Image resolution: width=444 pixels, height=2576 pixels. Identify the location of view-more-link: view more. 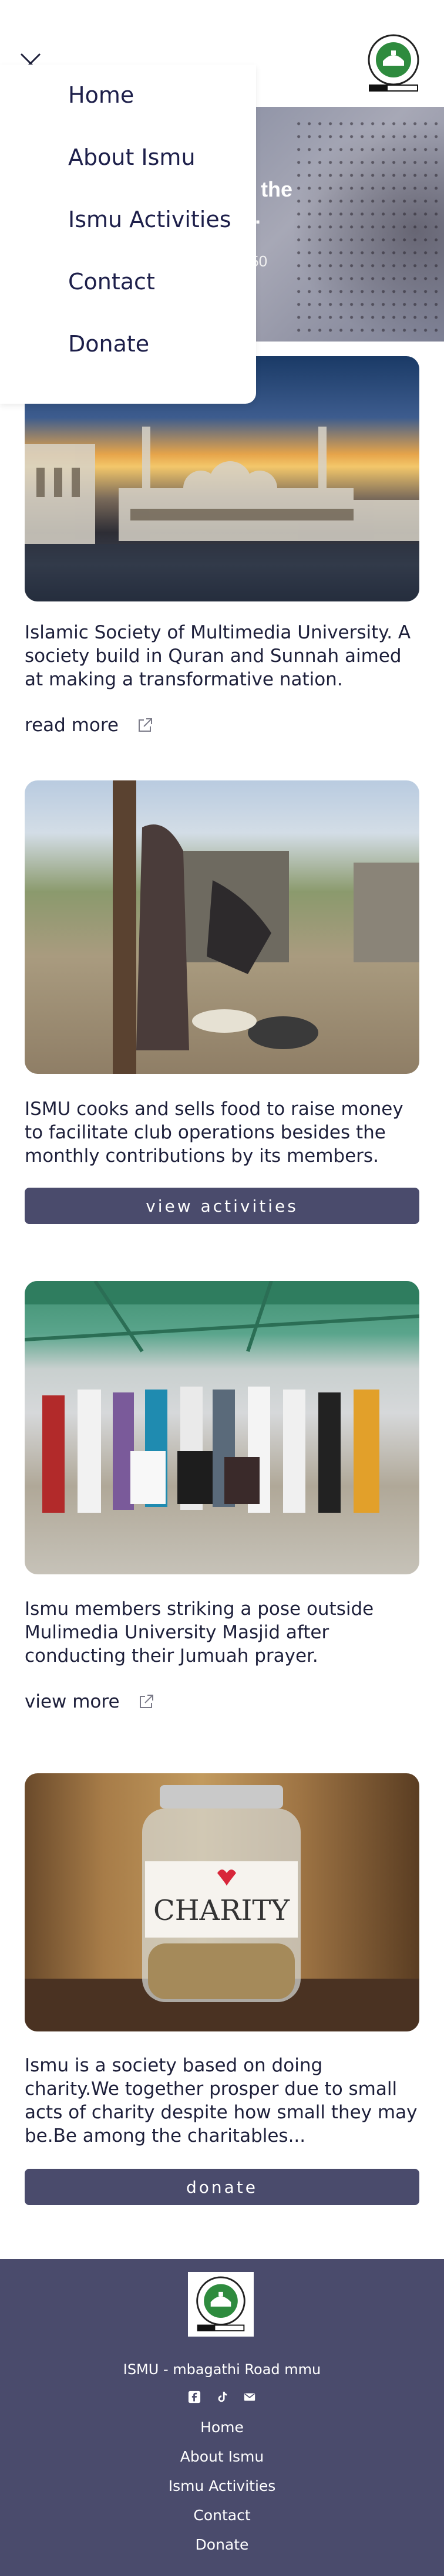
(90, 1701).